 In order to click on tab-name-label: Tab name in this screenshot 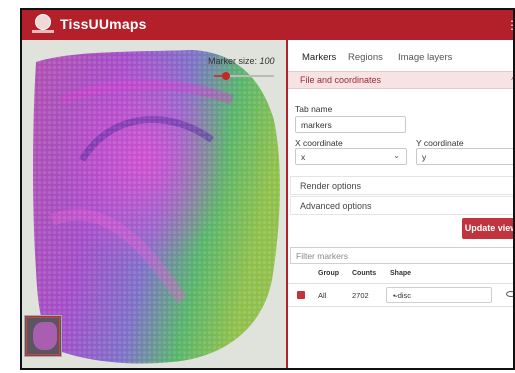, I will do `click(314, 109)`.